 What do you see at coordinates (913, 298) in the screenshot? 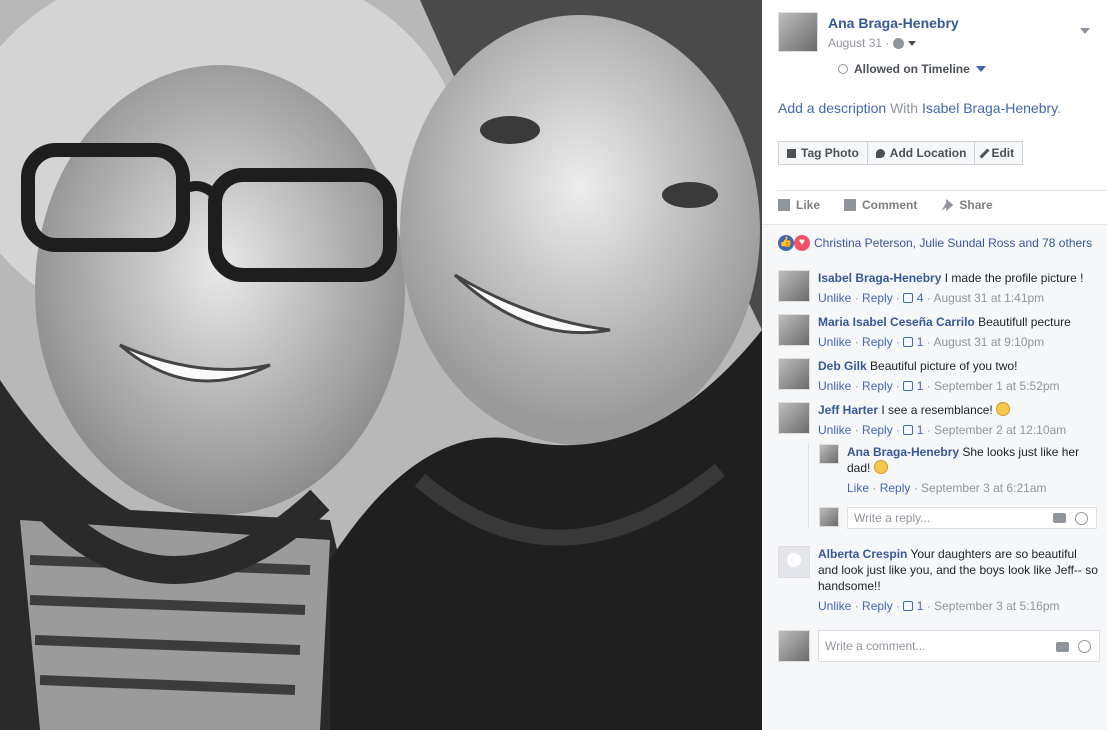
I see `comment-likes: 4` at bounding box center [913, 298].